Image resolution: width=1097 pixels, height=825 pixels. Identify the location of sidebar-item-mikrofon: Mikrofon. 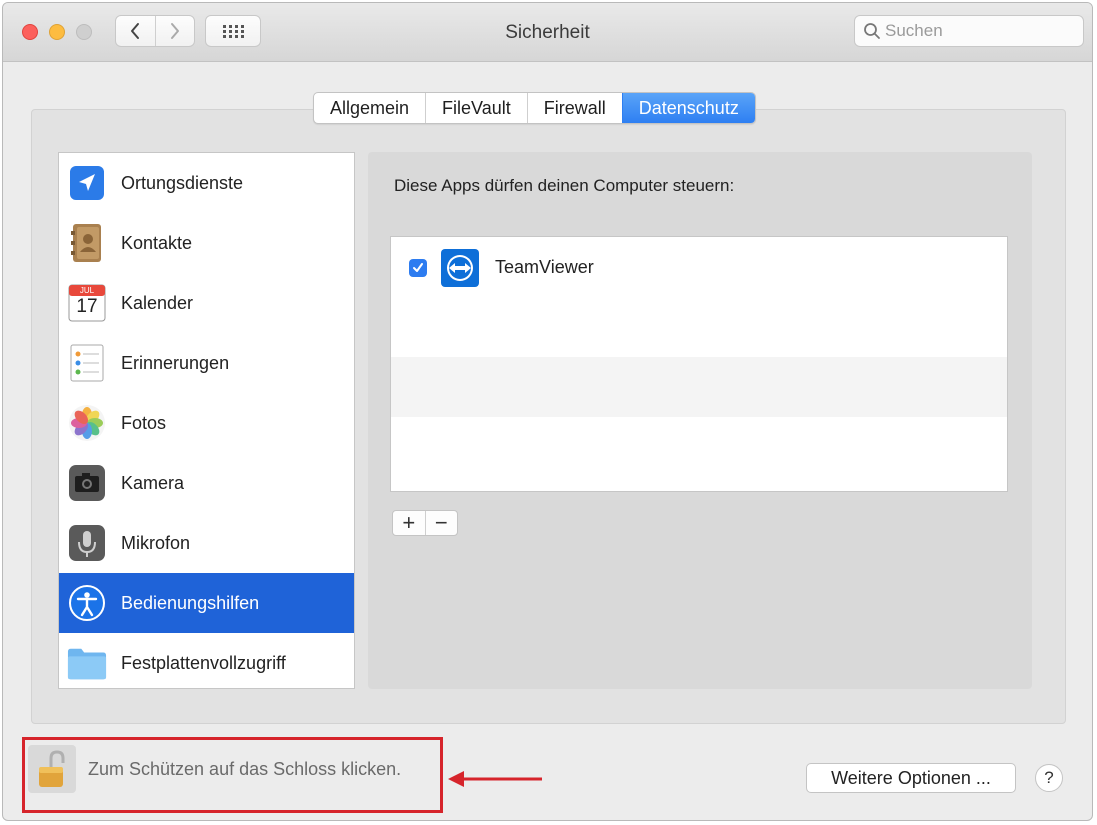
(206, 543).